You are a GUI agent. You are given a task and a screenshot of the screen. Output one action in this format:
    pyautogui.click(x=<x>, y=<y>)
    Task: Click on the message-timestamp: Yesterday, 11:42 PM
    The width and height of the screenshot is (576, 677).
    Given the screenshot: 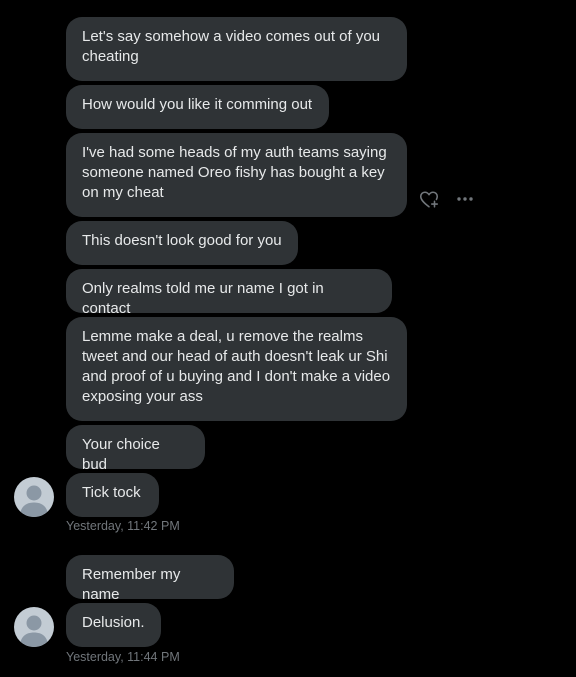 What is the action you would take?
    pyautogui.click(x=123, y=526)
    